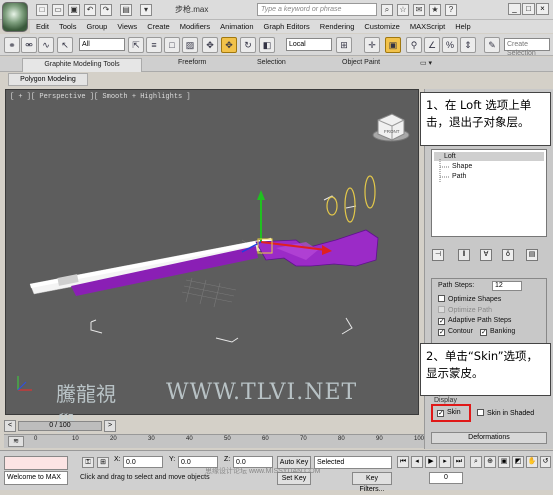 The width and height of the screenshot is (553, 495). I want to click on keyboard-shortcut-override-icon: ▣, so click(393, 45).